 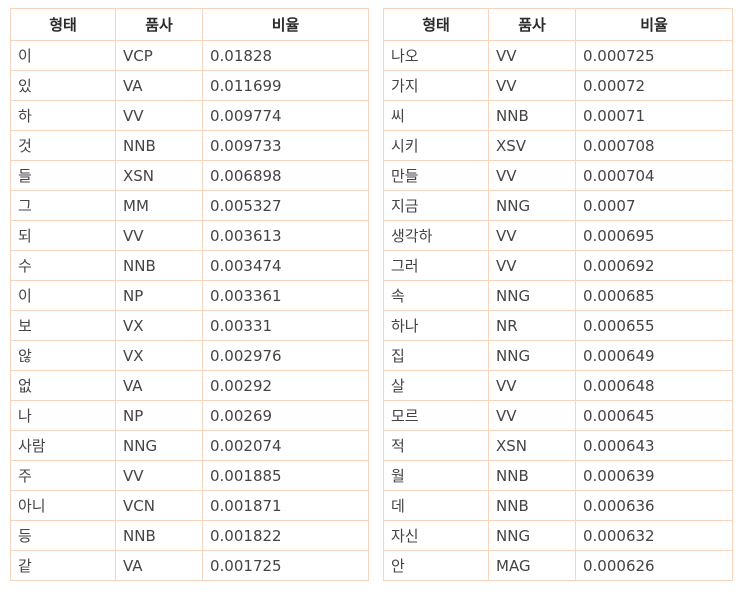 What do you see at coordinates (532, 325) in the screenshot?
I see `cell-pos: NR` at bounding box center [532, 325].